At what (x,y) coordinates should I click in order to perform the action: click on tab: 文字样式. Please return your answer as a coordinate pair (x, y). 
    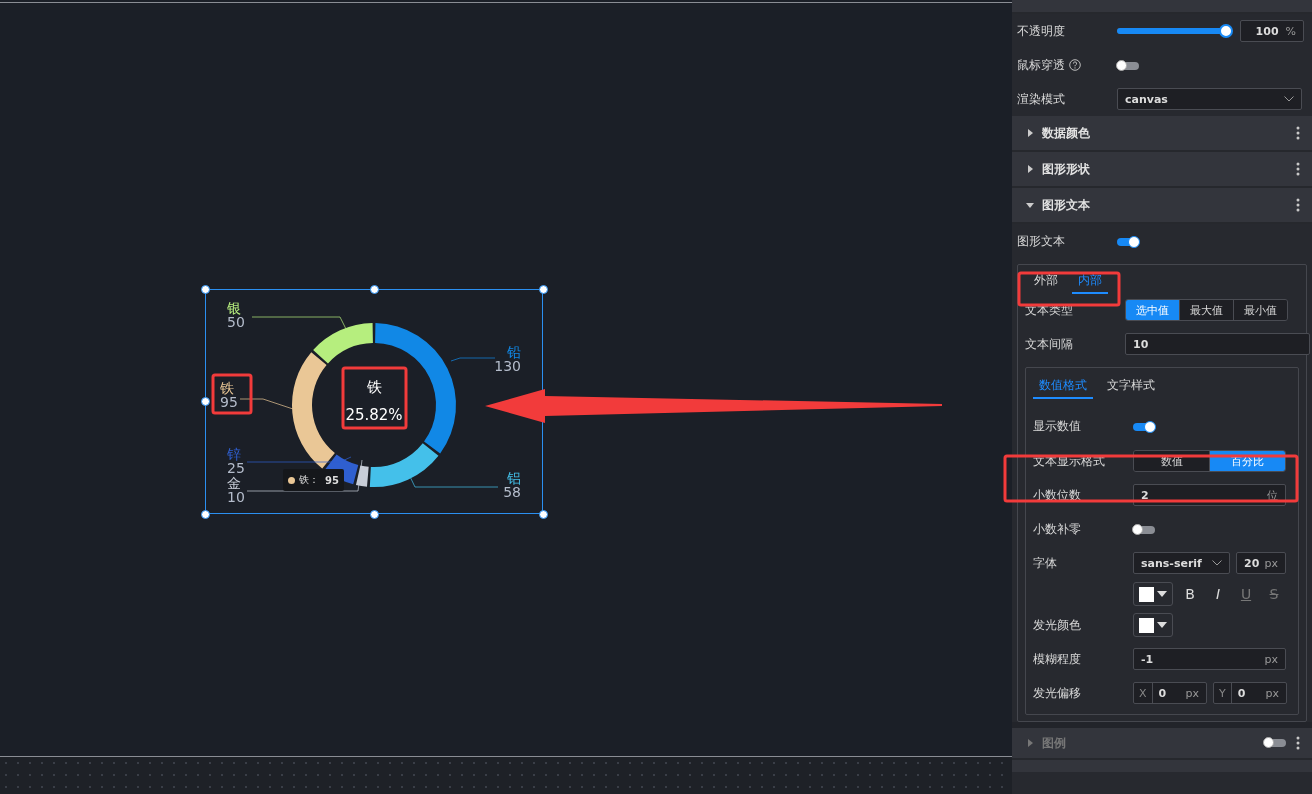
    Looking at the image, I should click on (1131, 388).